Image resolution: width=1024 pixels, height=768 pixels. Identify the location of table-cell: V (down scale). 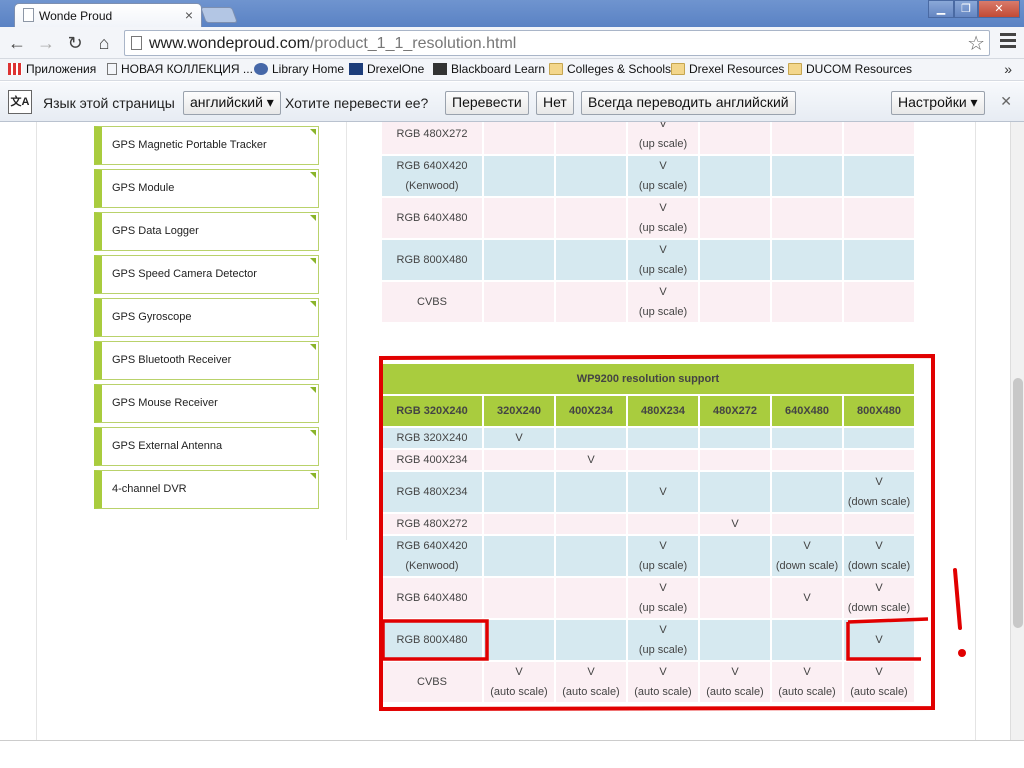
(879, 556).